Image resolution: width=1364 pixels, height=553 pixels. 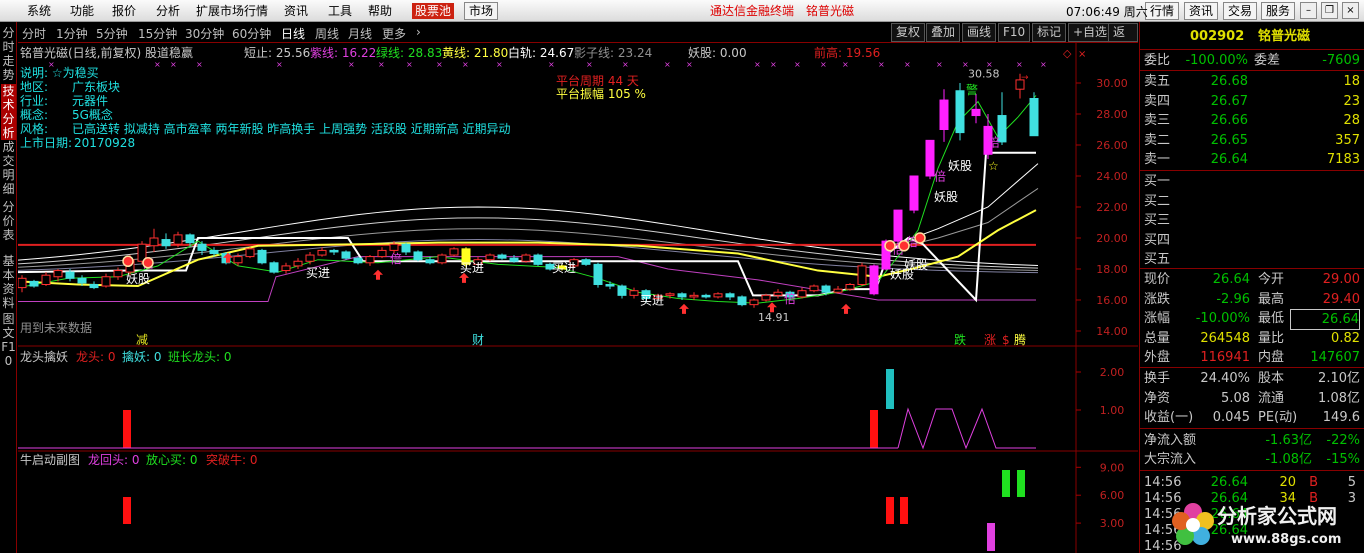 I want to click on stock-name: 铭普光磁, so click(x=1284, y=36).